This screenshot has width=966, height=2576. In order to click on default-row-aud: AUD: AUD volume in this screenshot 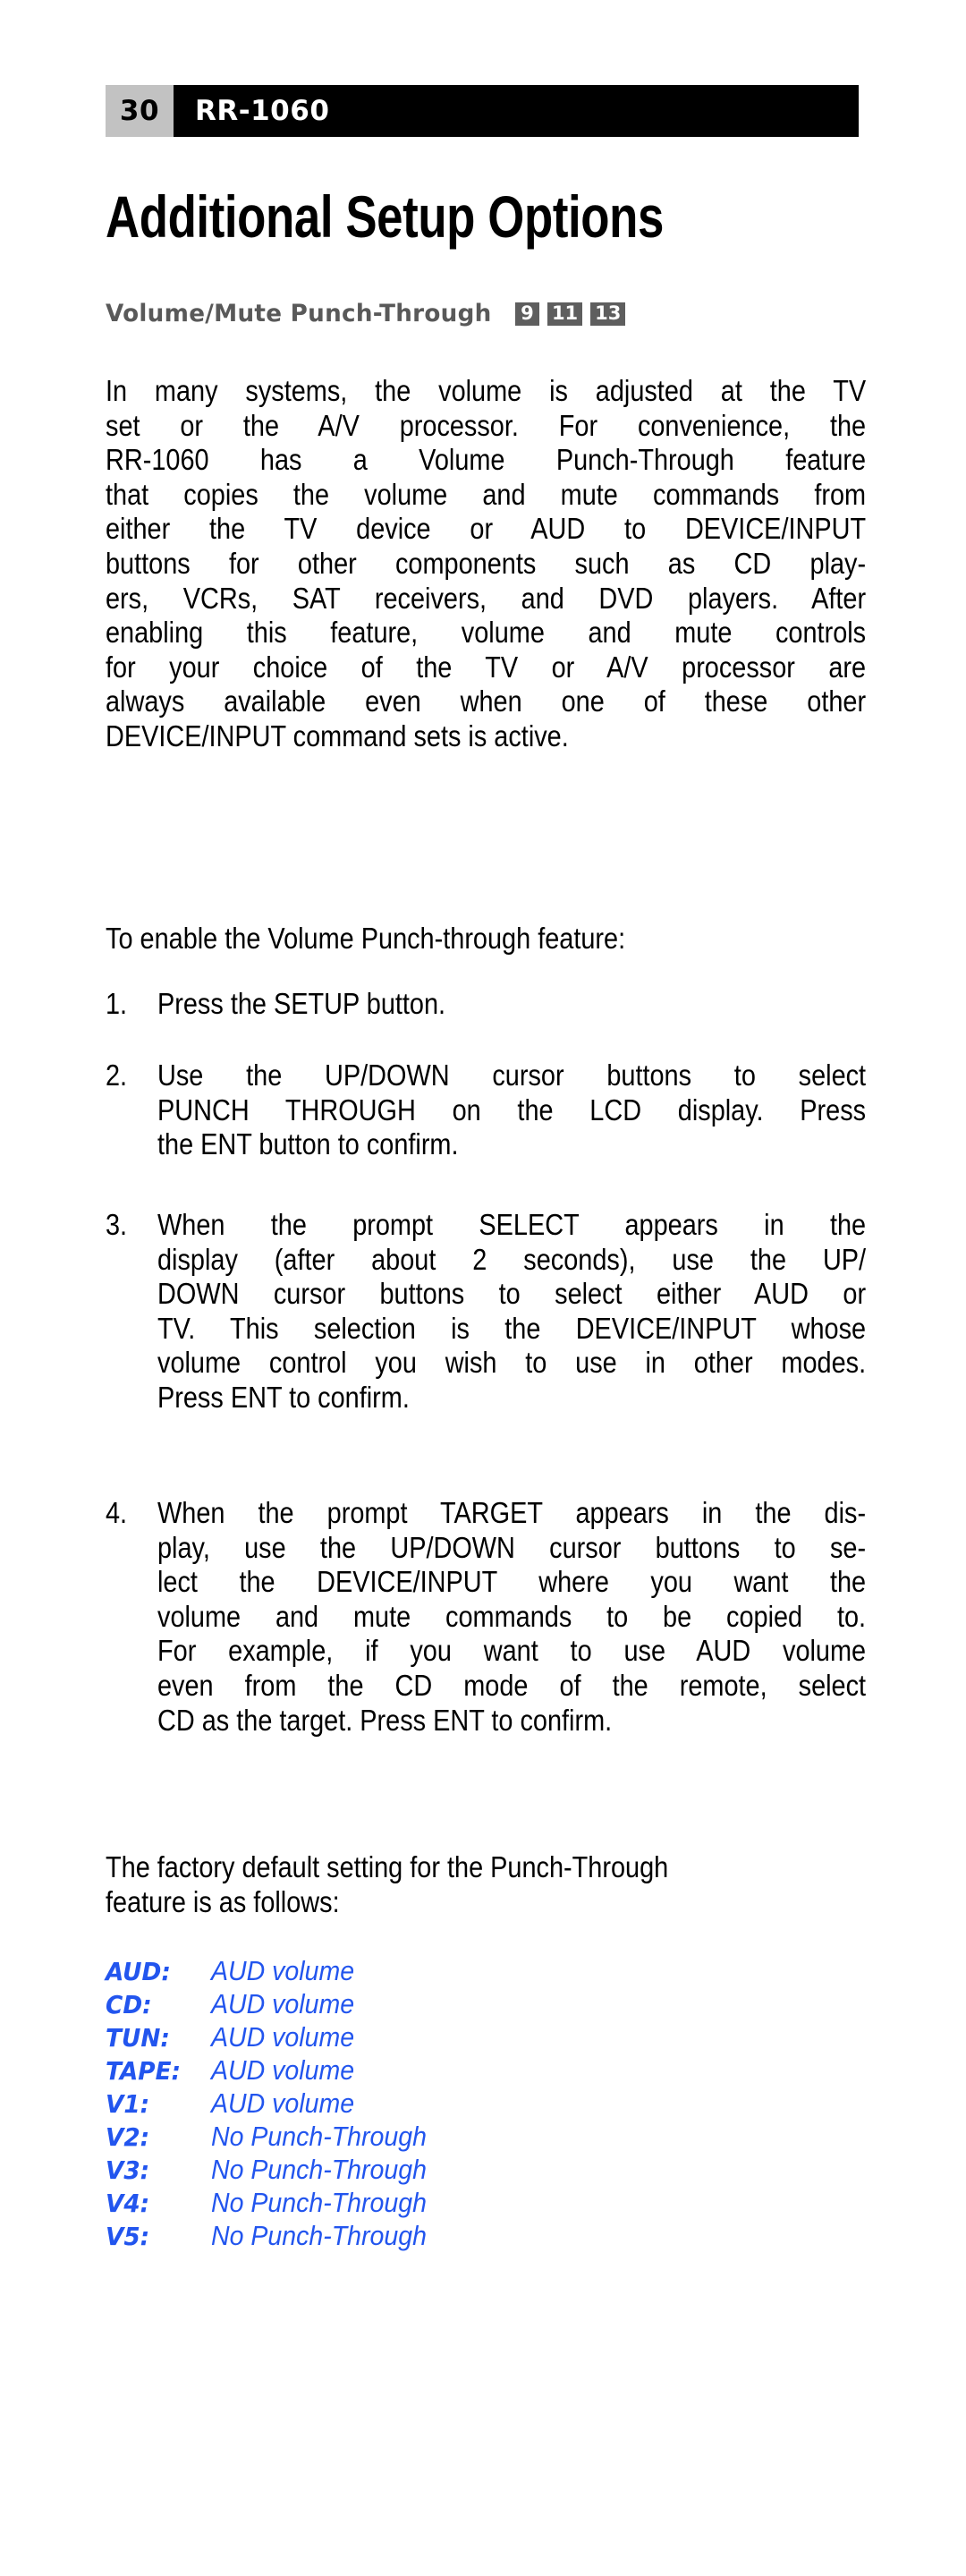, I will do `click(374, 1971)`.